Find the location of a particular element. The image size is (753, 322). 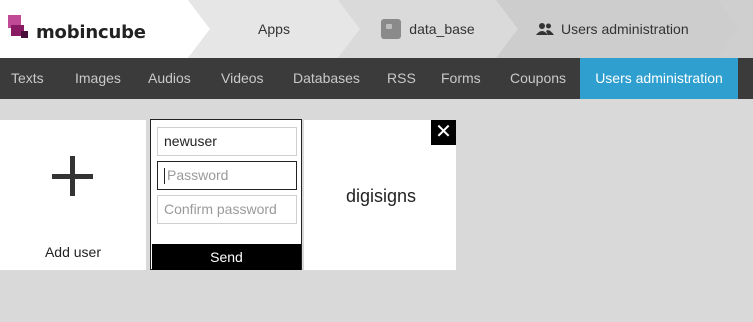

mobincube-logo-icon is located at coordinates (18, 26).